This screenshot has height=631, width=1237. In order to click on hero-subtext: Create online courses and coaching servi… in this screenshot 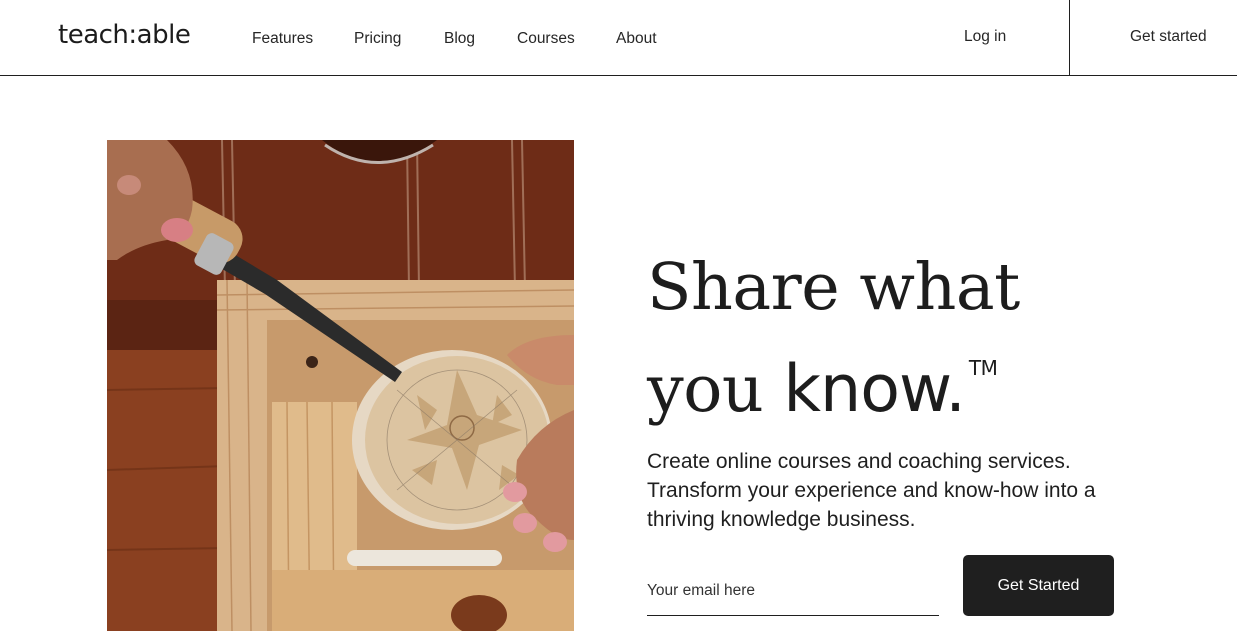, I will do `click(871, 490)`.